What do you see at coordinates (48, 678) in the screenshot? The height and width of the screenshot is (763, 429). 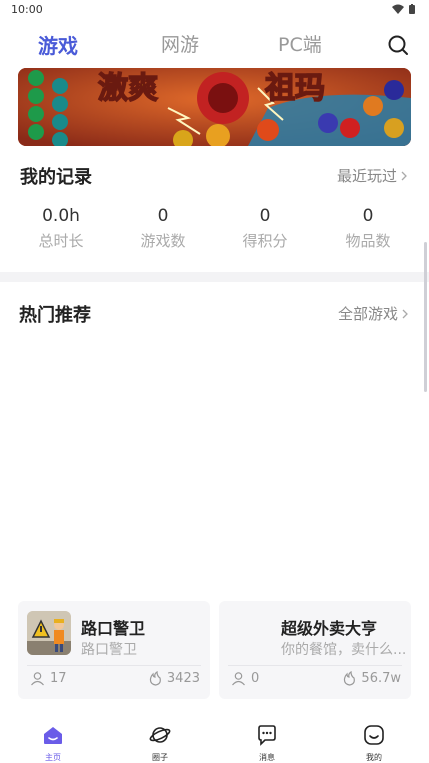 I see `player-count: 17` at bounding box center [48, 678].